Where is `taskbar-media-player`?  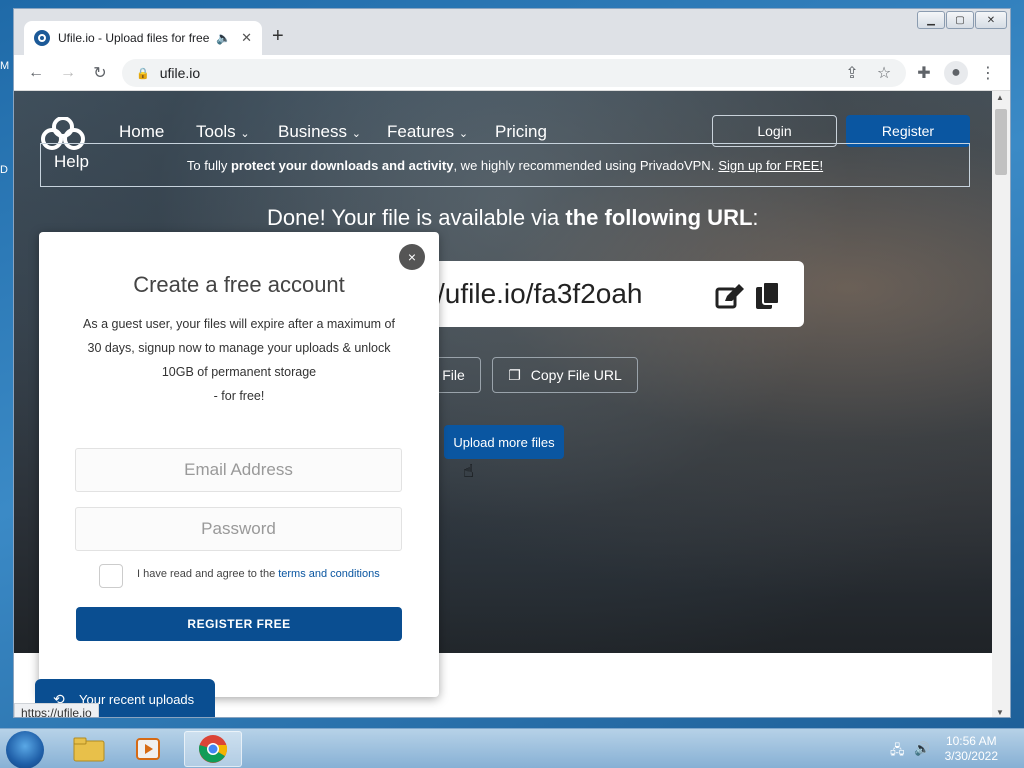 taskbar-media-player is located at coordinates (149, 749).